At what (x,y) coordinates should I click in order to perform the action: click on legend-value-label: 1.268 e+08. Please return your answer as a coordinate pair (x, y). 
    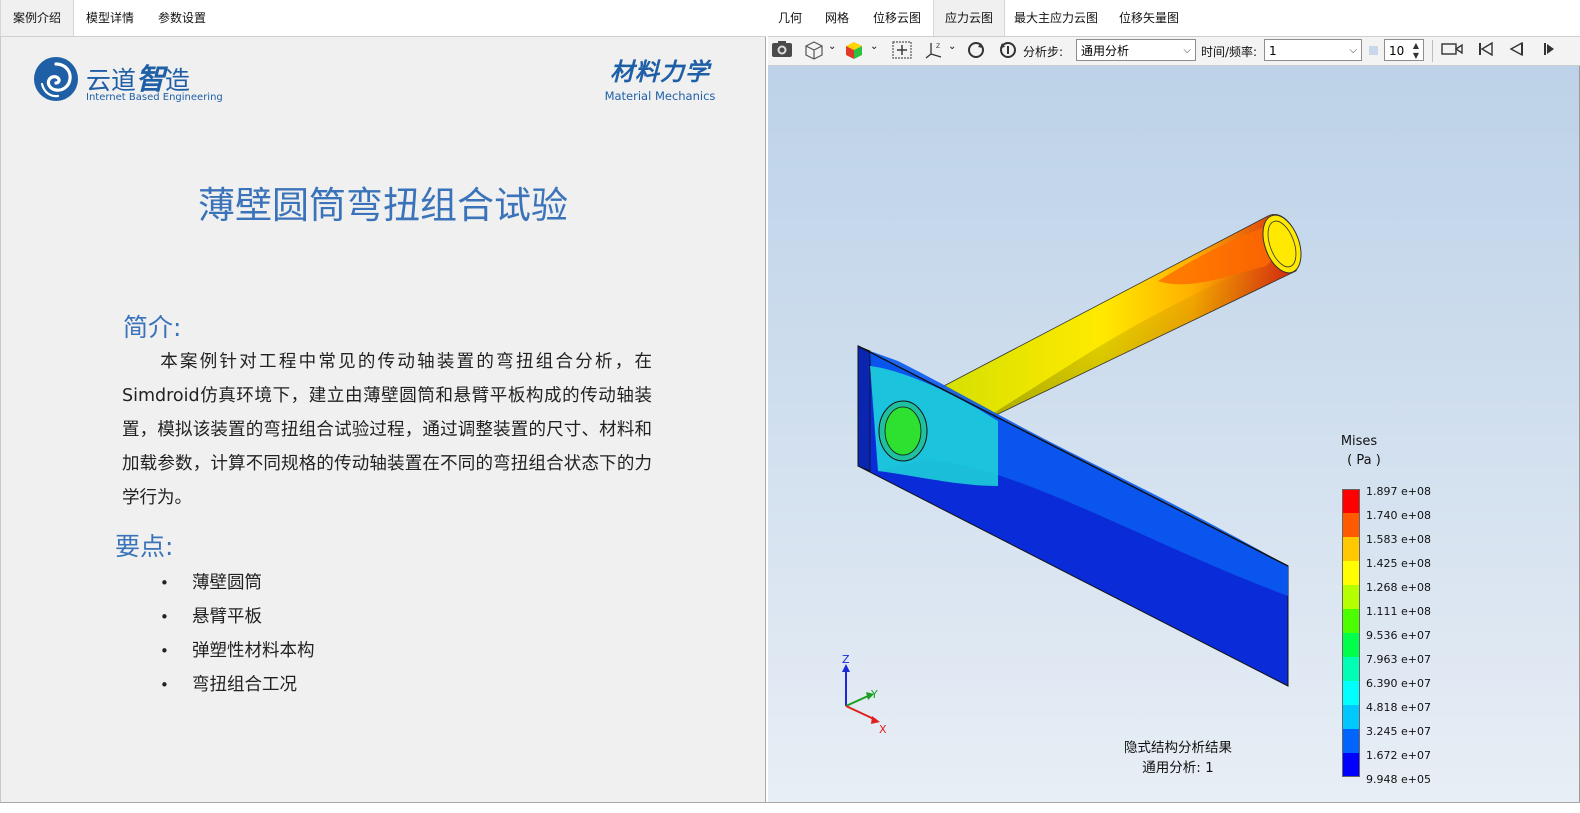
    Looking at the image, I should click on (1398, 587).